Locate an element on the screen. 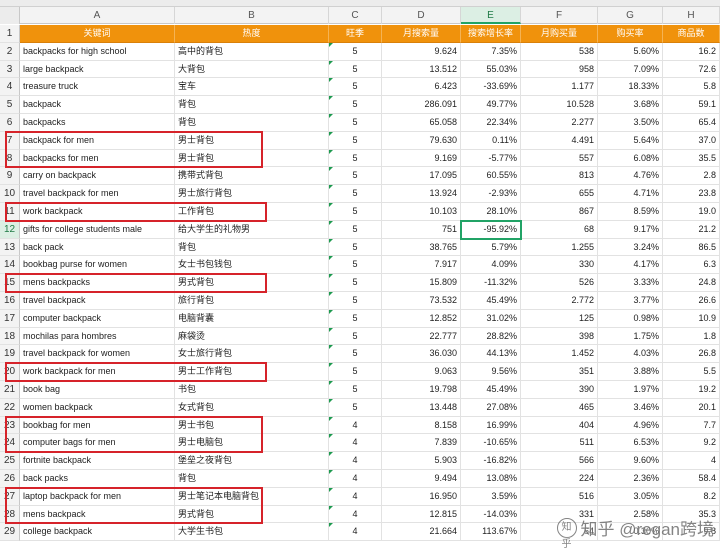  monthly-searches-cell: 8.158 is located at coordinates (421, 425).